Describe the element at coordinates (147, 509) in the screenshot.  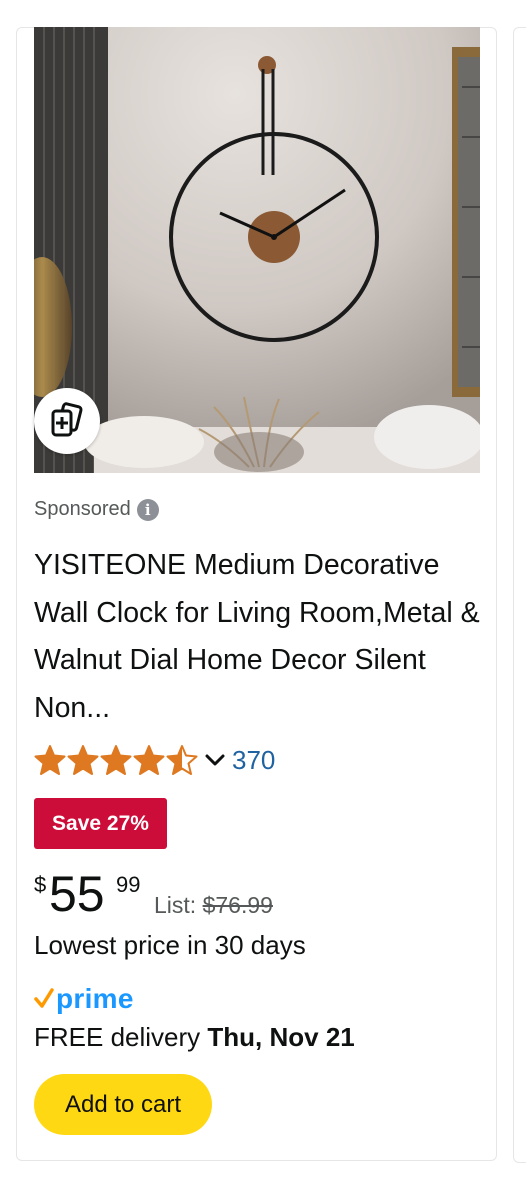
I see `info-icon: i` at that location.